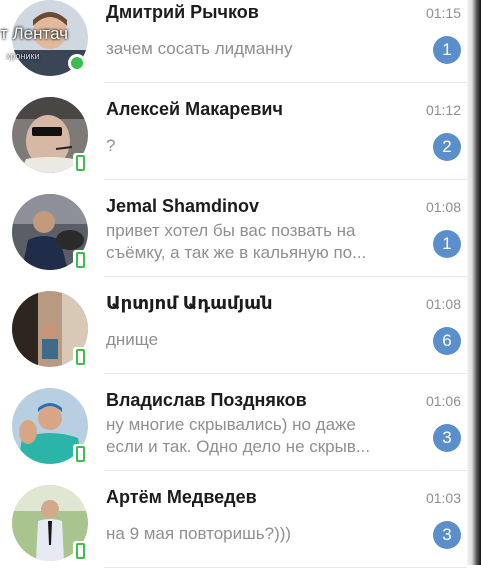 This screenshot has width=481, height=568. Describe the element at coordinates (181, 497) in the screenshot. I see `chat-name: Артём Медведев` at that location.